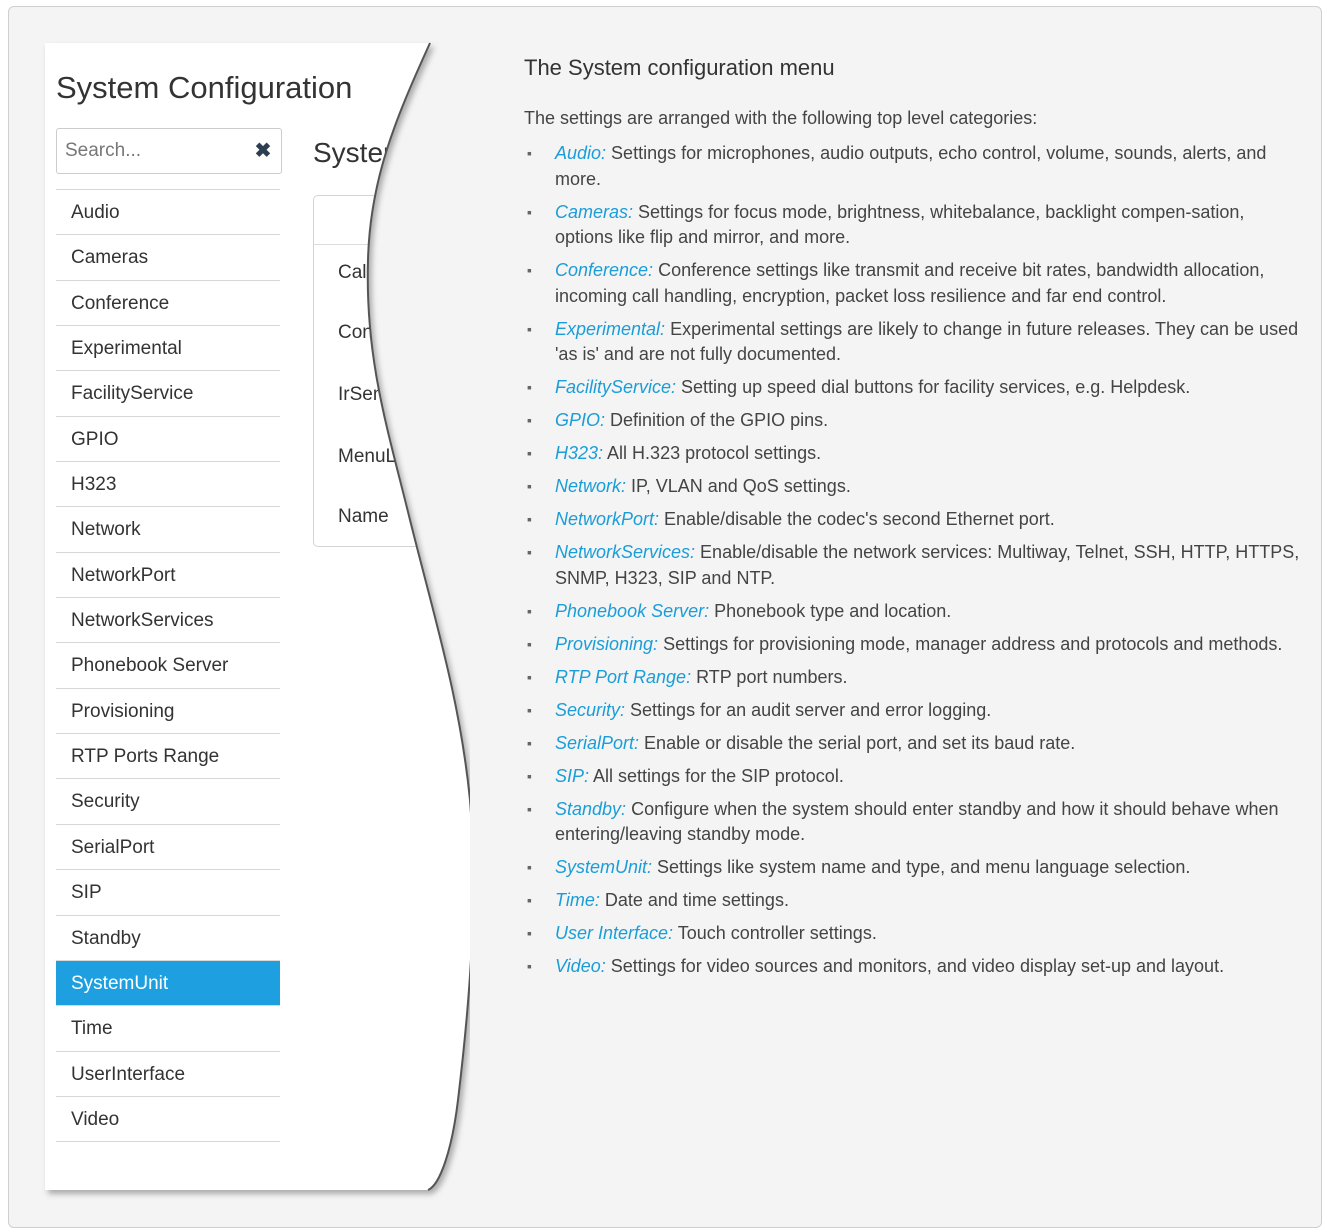 This screenshot has height=1232, width=1327. I want to click on category-description-item: ▪ Time: Date and time settings., so click(915, 901).